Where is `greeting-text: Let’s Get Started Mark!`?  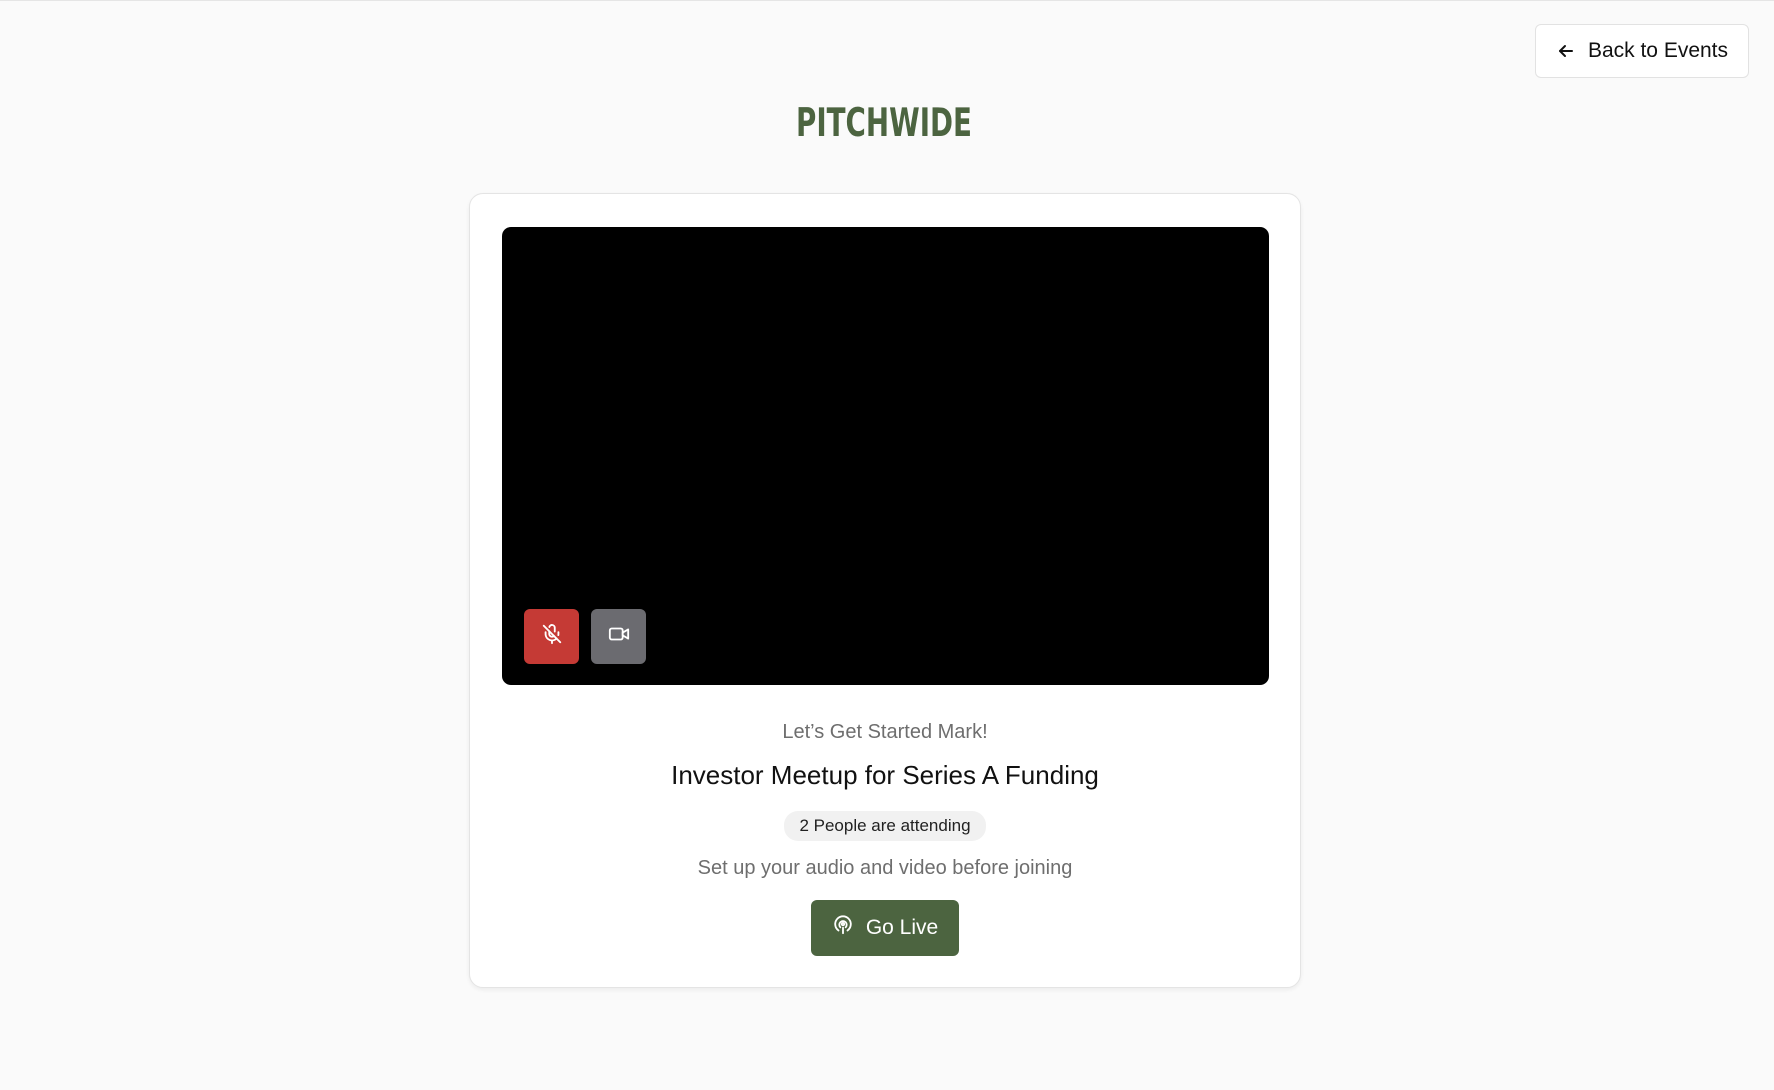
greeting-text: Let’s Get Started Mark! is located at coordinates (885, 732).